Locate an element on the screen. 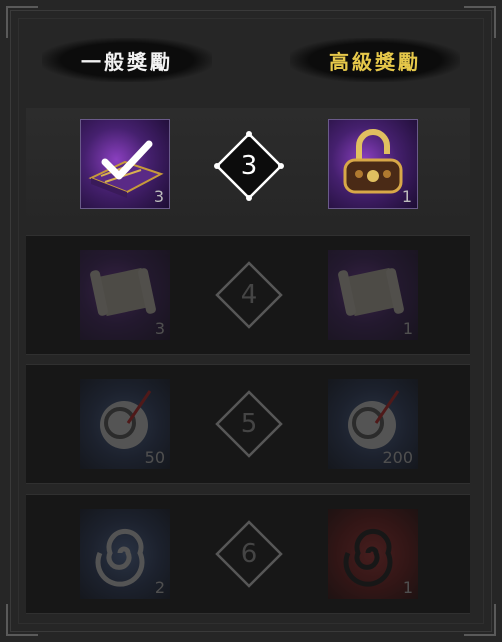 The height and width of the screenshot is (642, 502). item-quantity: 2 is located at coordinates (159, 587).